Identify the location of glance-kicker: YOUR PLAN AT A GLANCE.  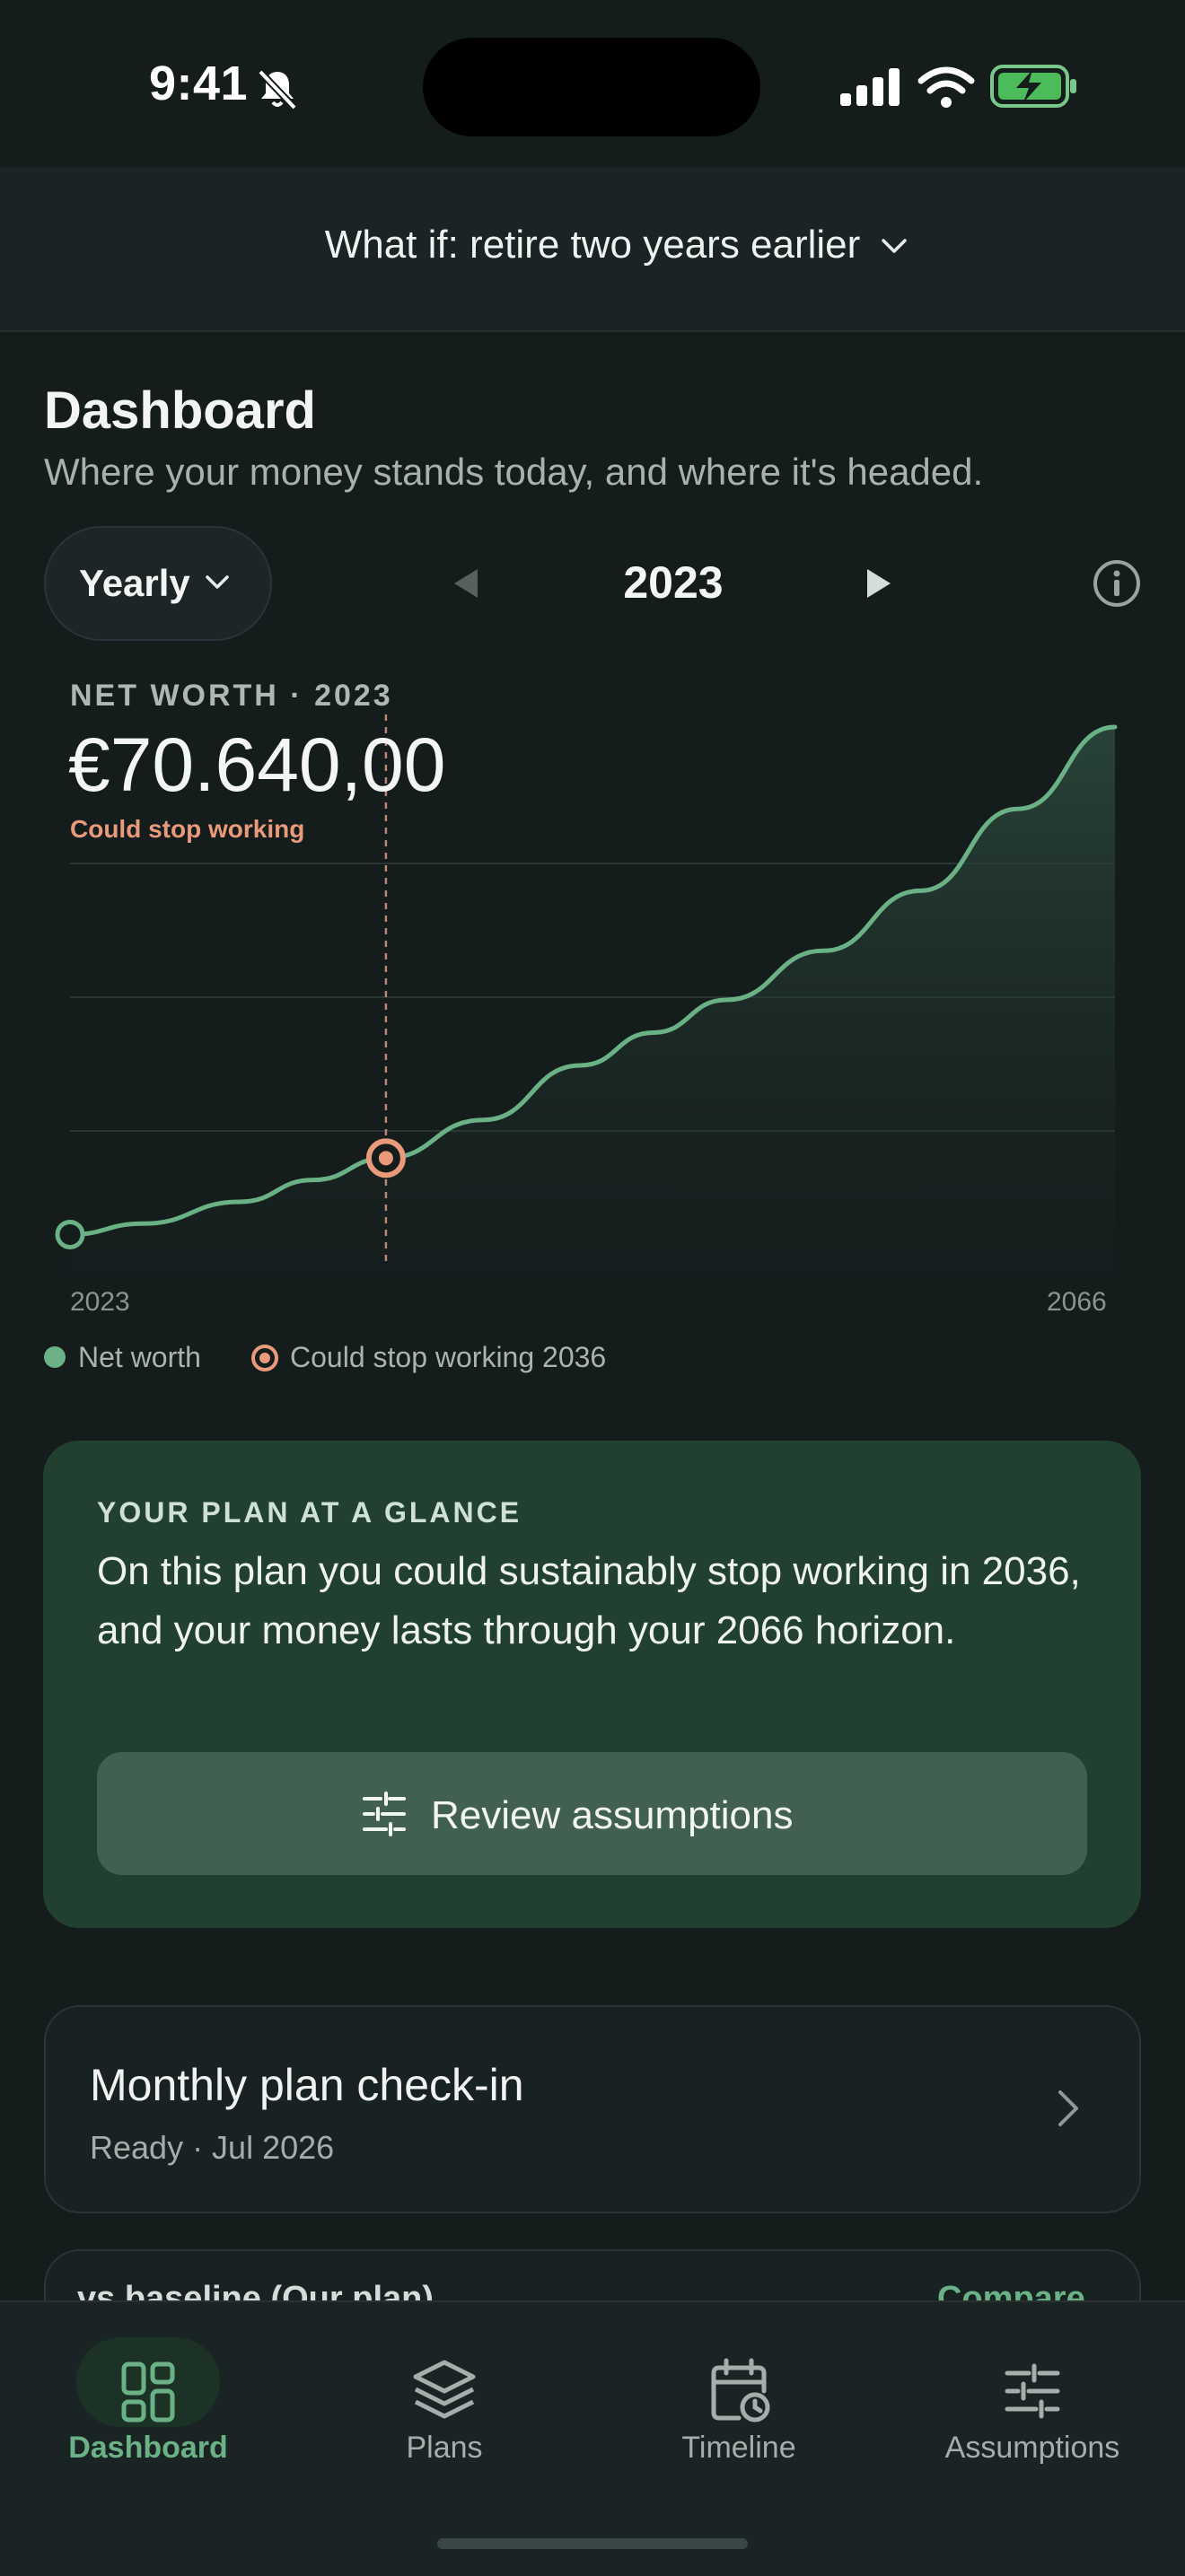
(309, 1512).